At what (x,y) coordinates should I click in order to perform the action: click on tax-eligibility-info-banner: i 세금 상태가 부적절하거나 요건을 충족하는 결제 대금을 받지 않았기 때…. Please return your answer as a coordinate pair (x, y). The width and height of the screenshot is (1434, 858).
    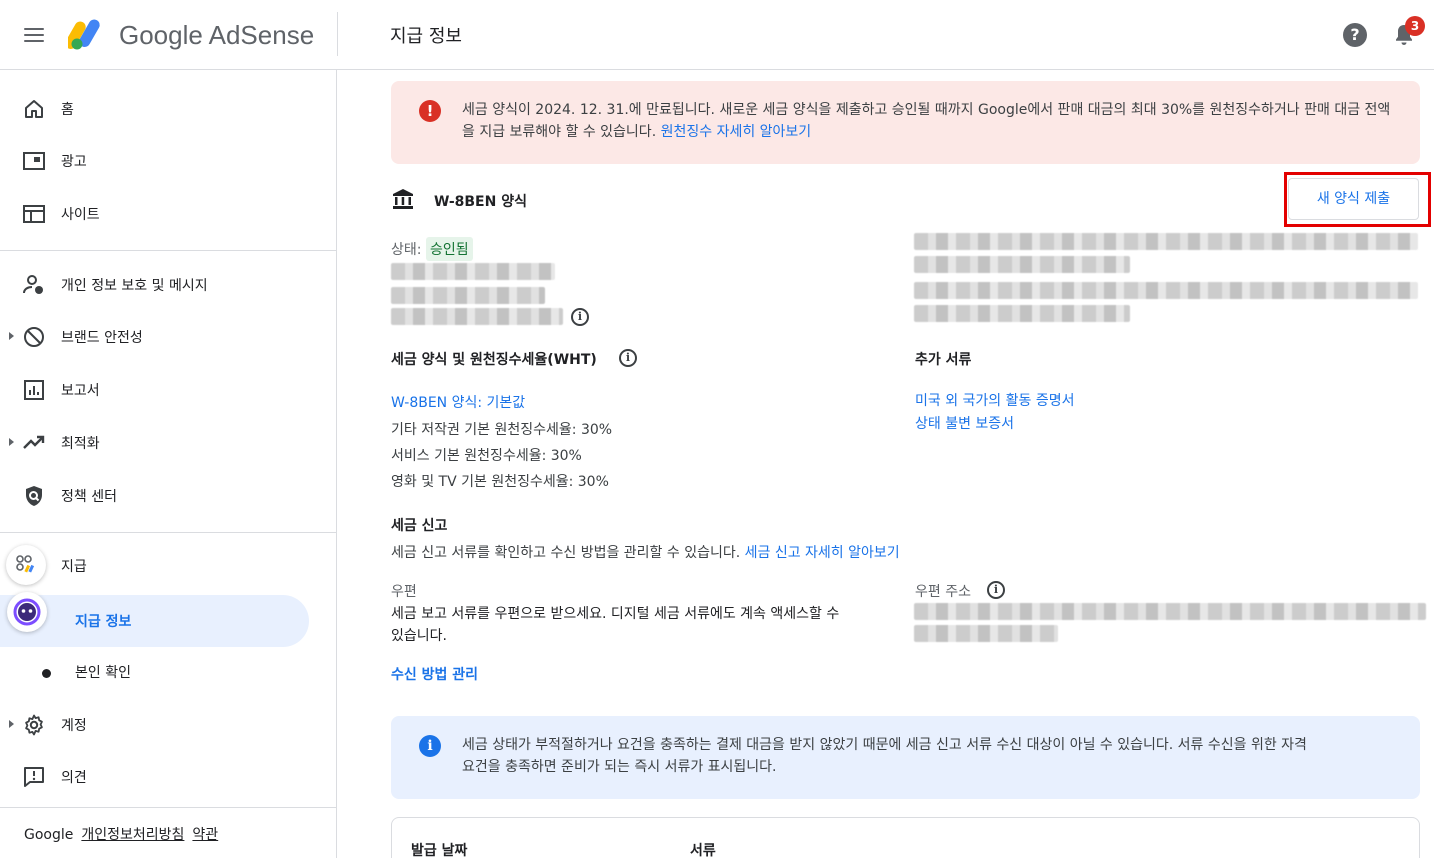
    Looking at the image, I should click on (905, 757).